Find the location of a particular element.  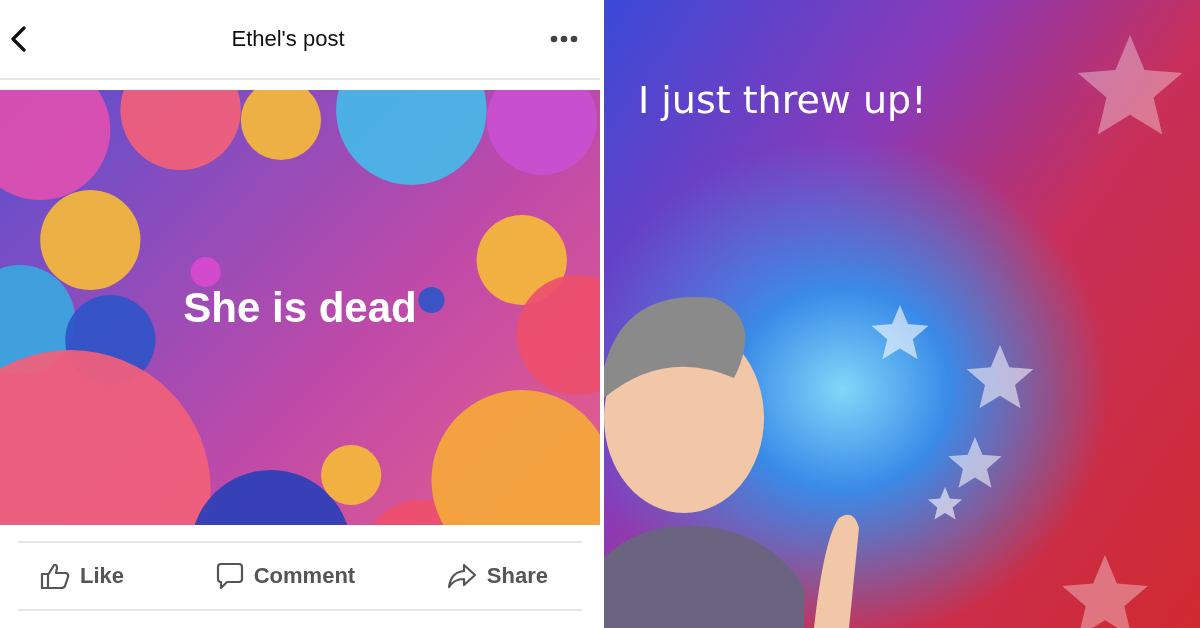

more-icon is located at coordinates (564, 39).